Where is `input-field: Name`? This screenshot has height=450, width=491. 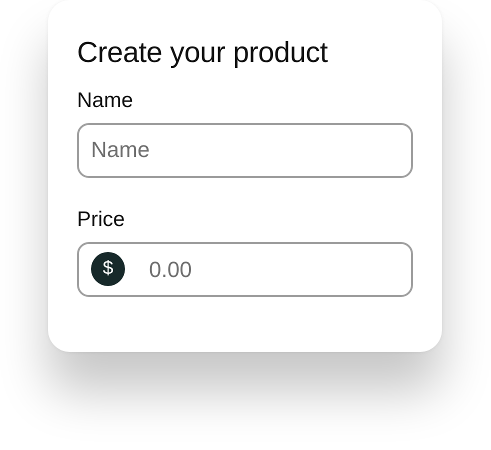
input-field: Name is located at coordinates (245, 150).